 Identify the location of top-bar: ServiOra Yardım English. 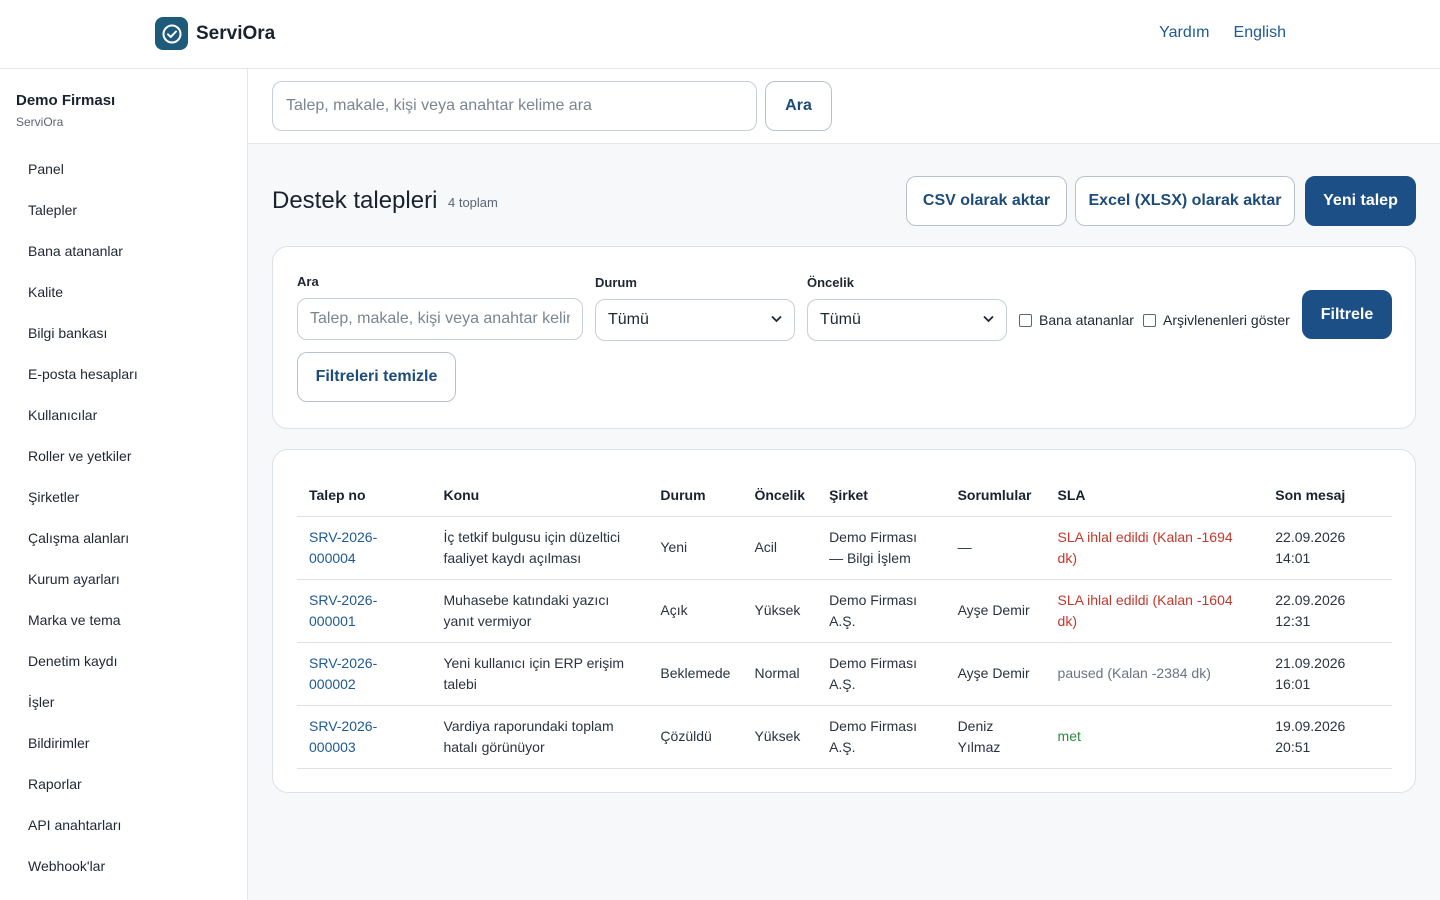
(720, 34).